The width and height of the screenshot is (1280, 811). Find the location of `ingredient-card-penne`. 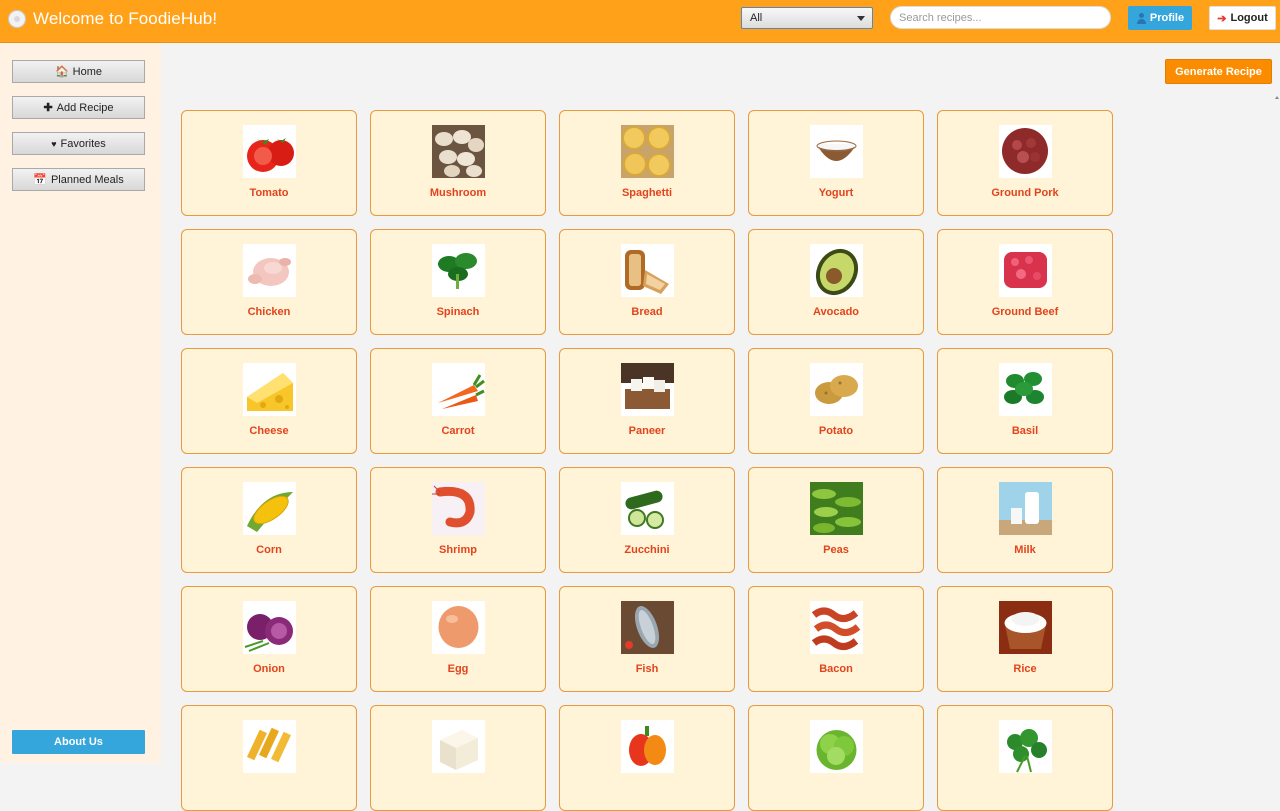

ingredient-card-penne is located at coordinates (269, 758).